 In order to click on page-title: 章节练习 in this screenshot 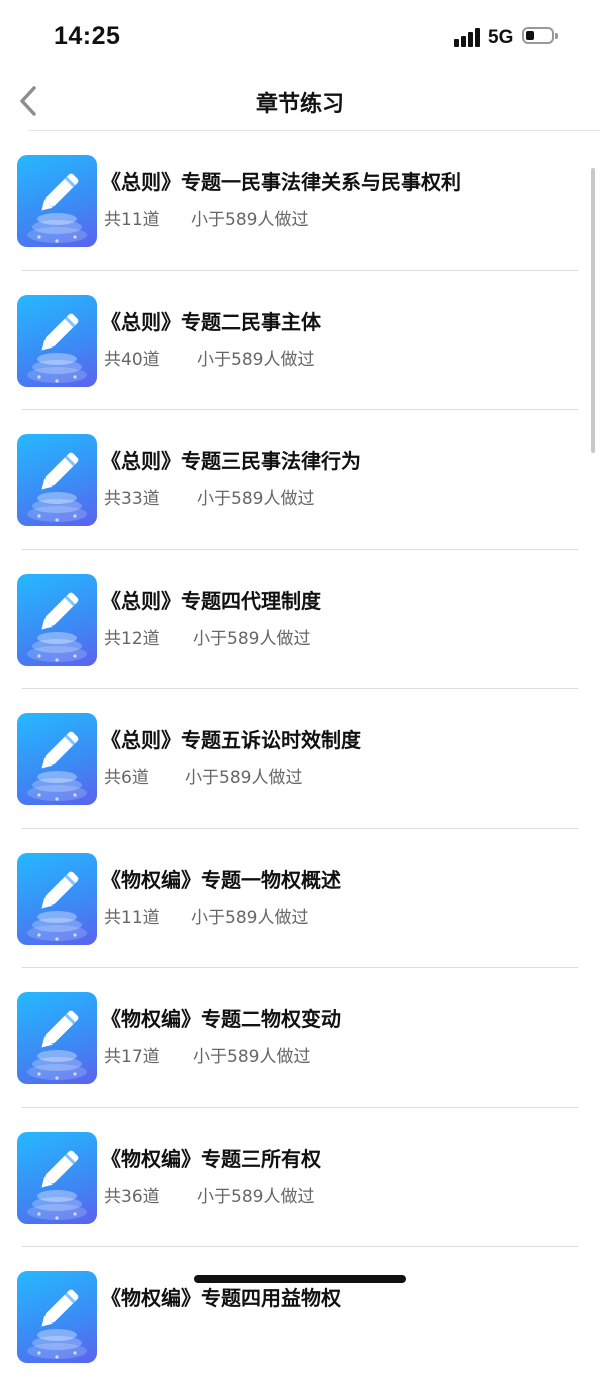, I will do `click(299, 104)`.